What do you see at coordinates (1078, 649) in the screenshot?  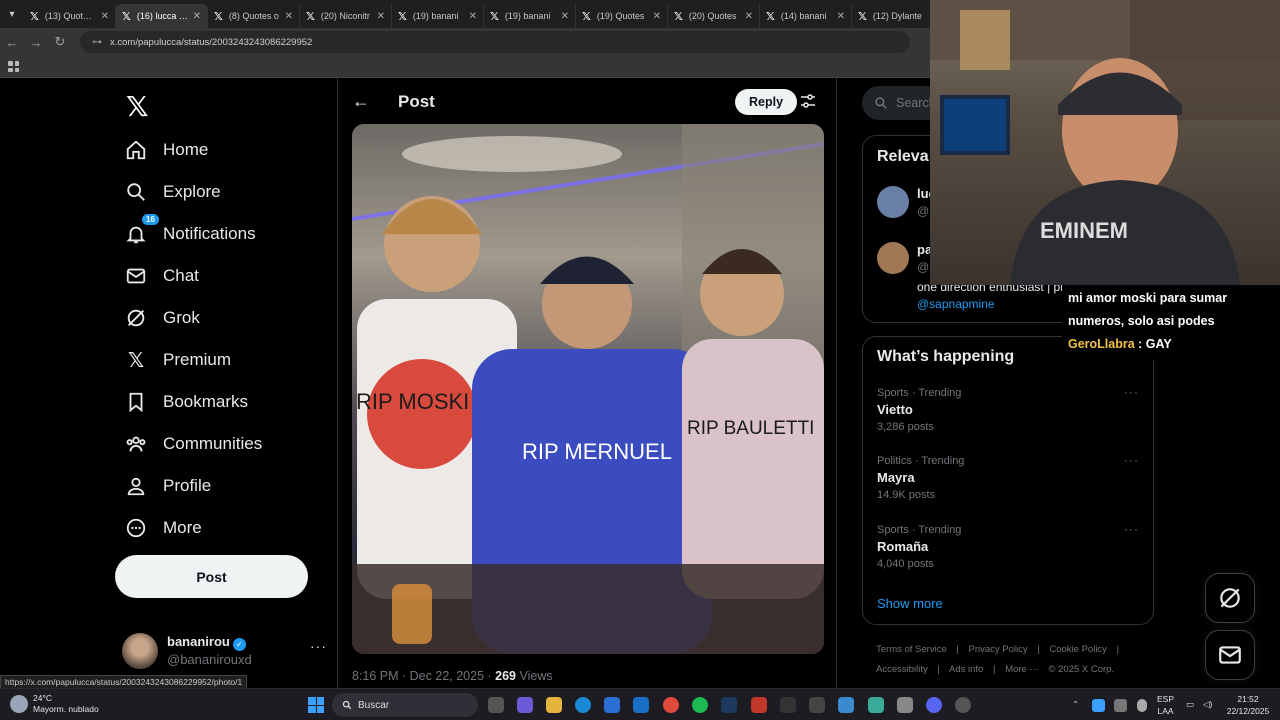 I see `footer-link: Cookie Policy` at bounding box center [1078, 649].